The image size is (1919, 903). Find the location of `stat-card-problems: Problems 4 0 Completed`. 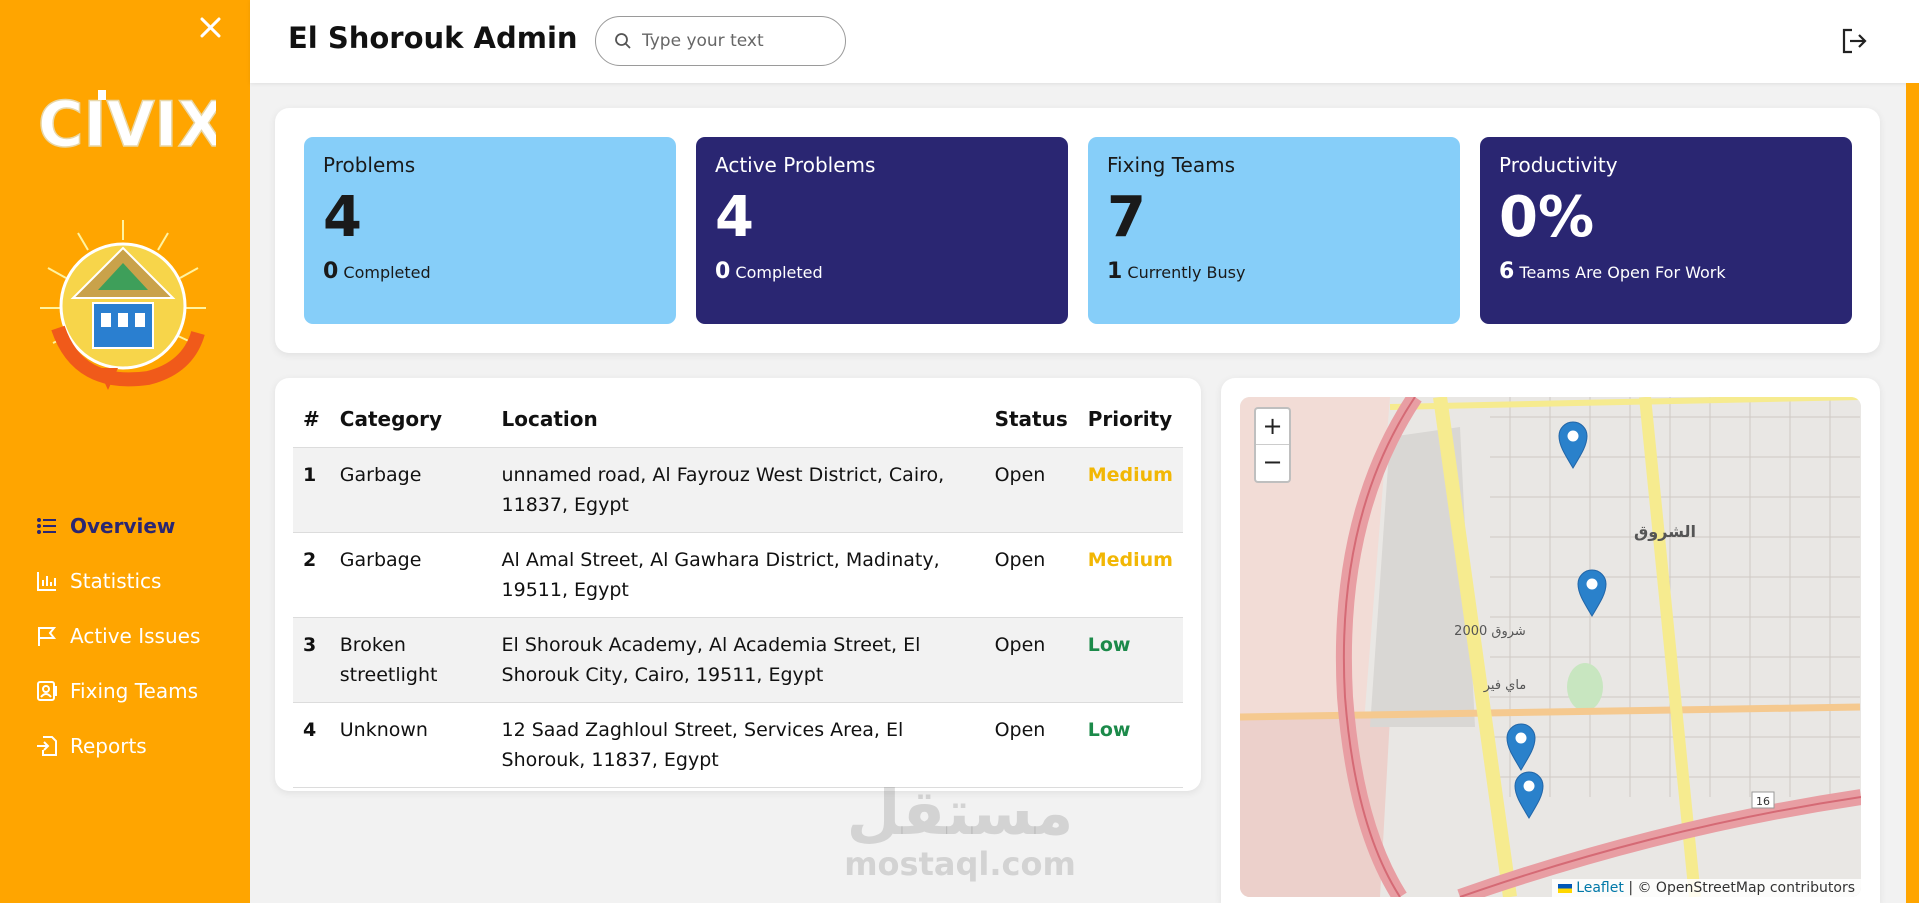

stat-card-problems: Problems 4 0 Completed is located at coordinates (490, 230).